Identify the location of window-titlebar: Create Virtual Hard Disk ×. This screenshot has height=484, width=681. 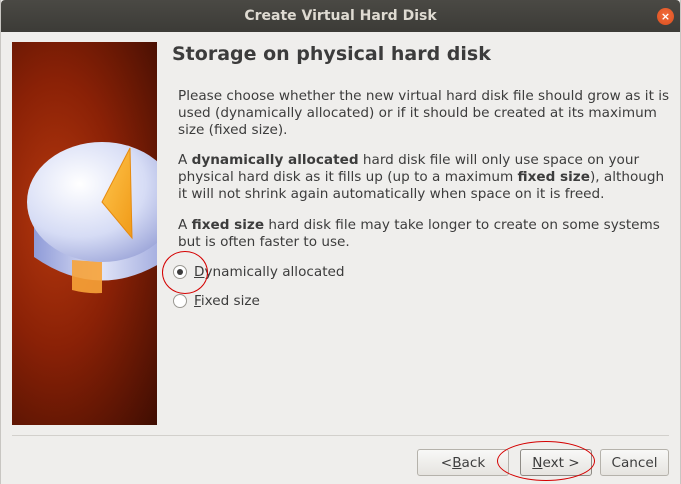
(340, 16).